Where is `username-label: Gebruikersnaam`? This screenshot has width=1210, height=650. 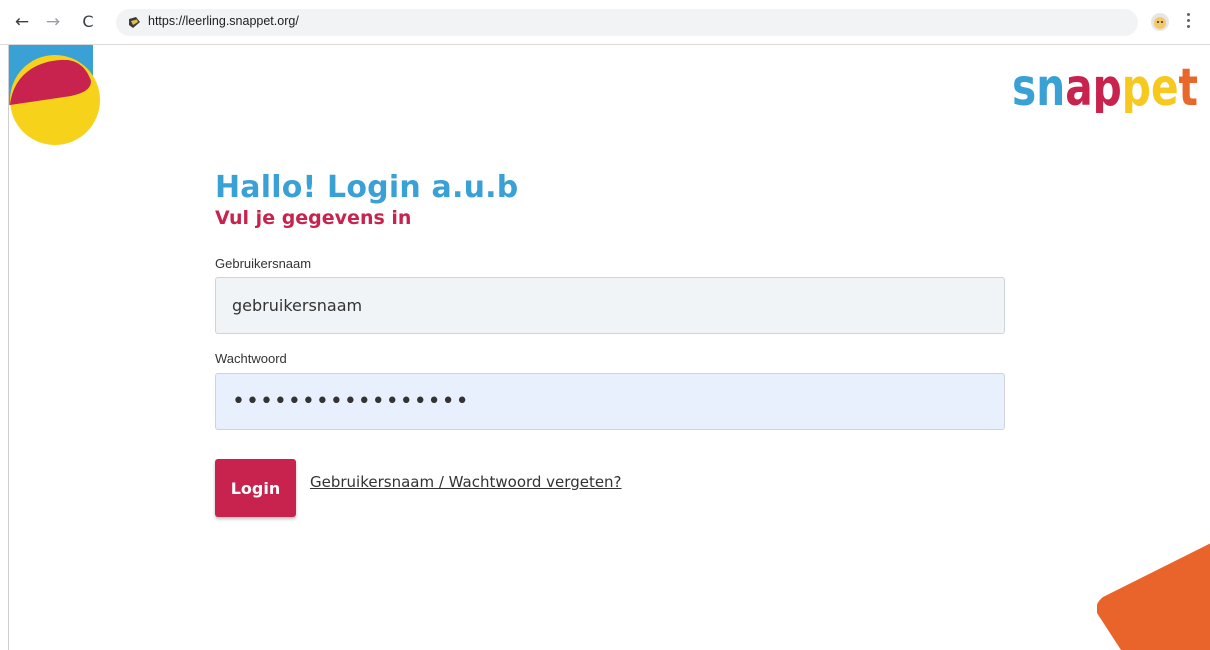 username-label: Gebruikersnaam is located at coordinates (263, 263).